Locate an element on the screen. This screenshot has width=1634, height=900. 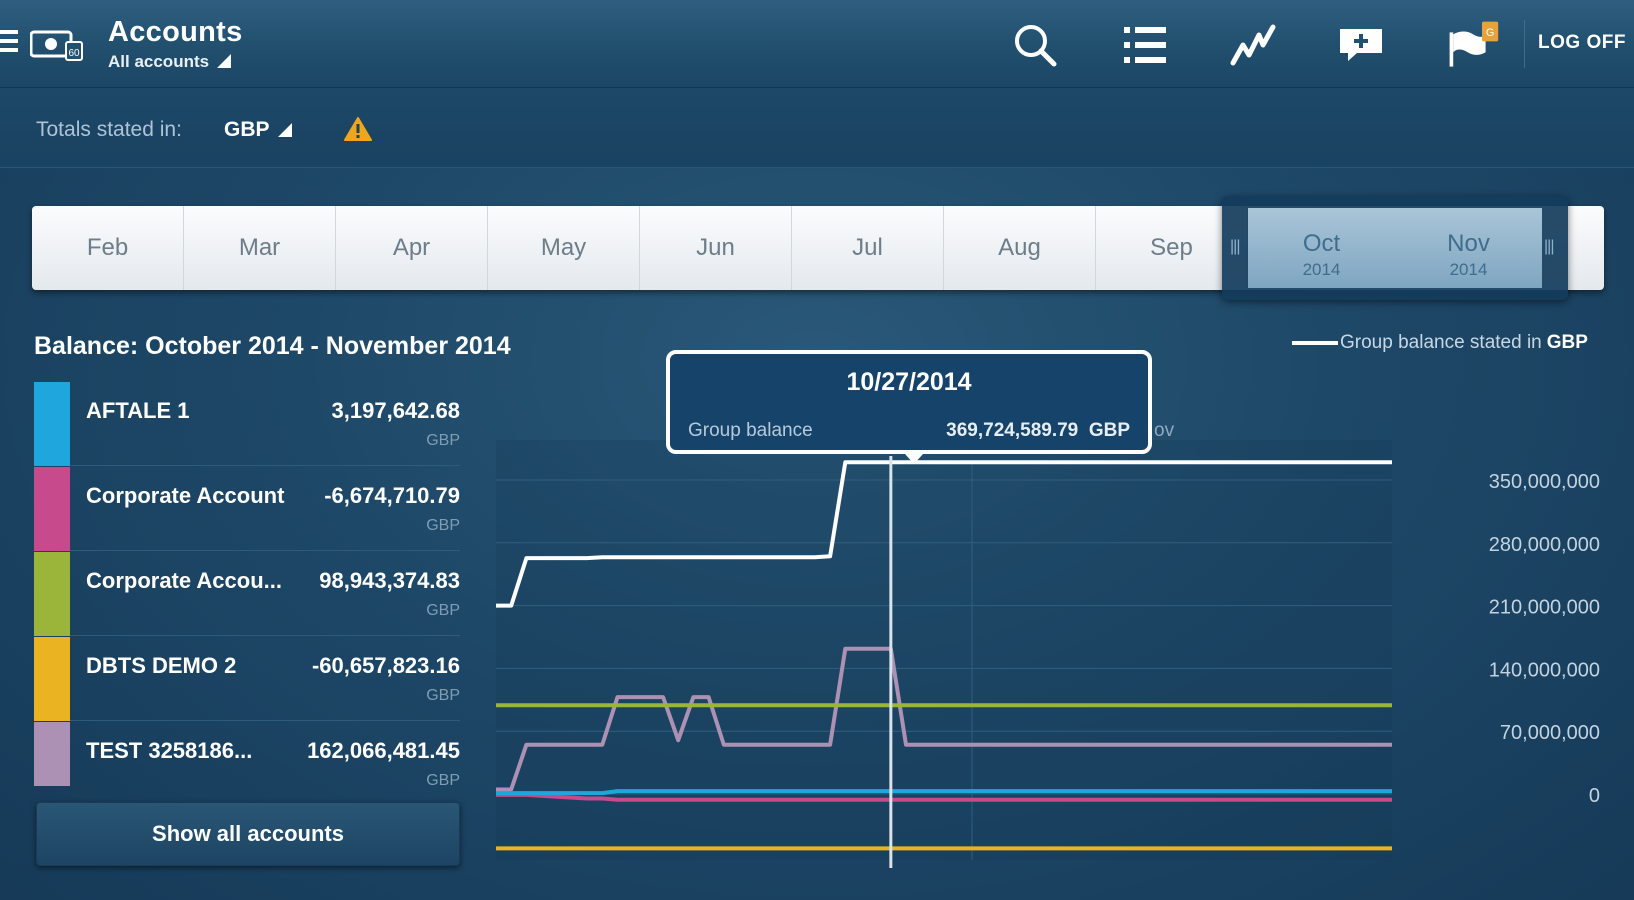
search-icon is located at coordinates (1036, 46).